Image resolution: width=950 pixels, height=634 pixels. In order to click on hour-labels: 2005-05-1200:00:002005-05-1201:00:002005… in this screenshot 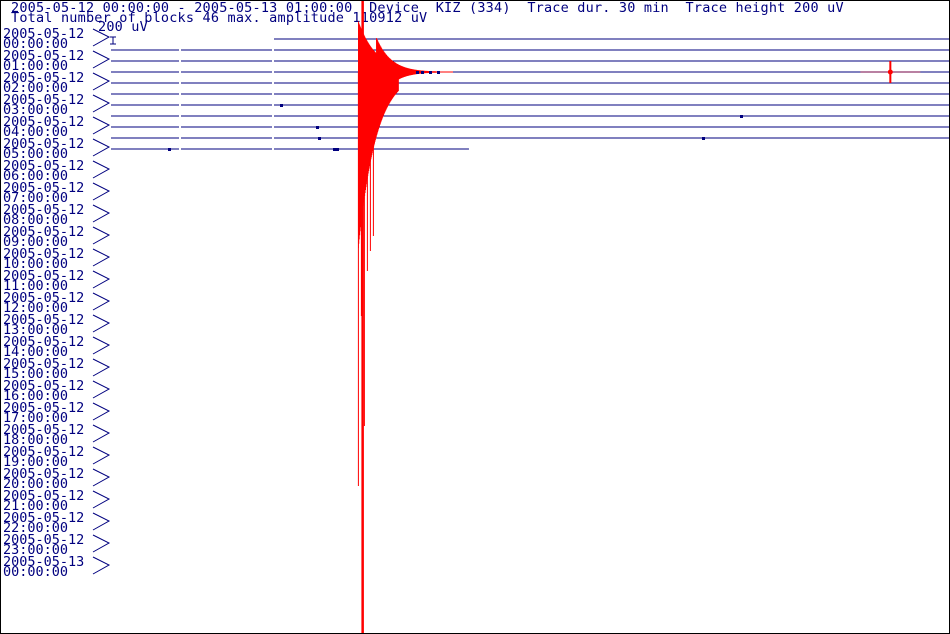, I will do `click(57, 303)`.